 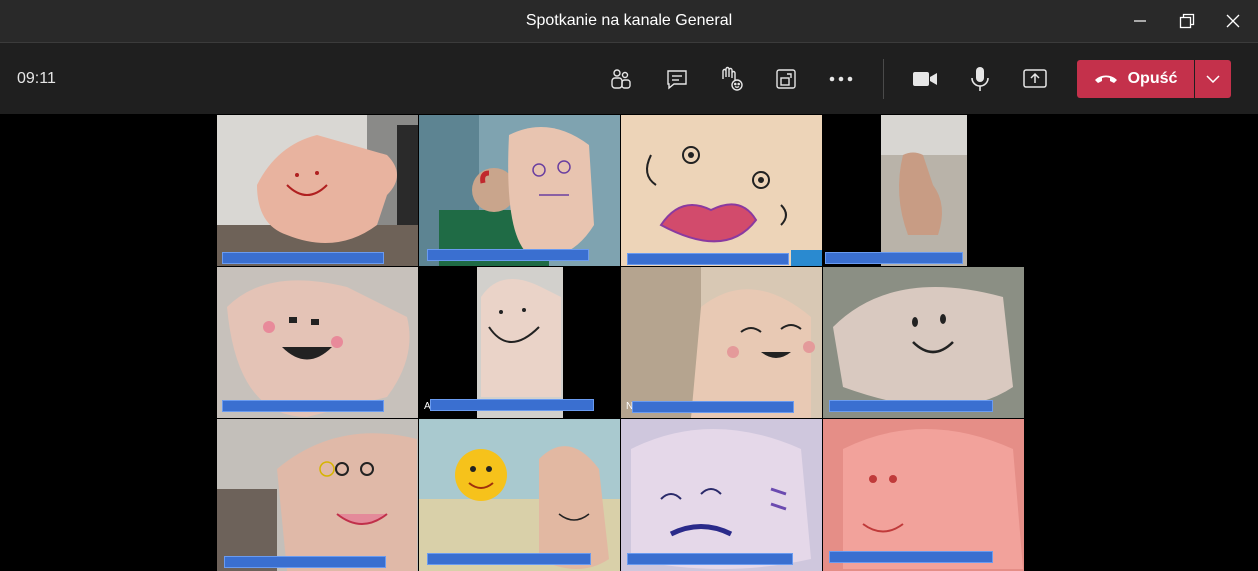 I want to click on leave-button: Opuść, so click(x=1135, y=79).